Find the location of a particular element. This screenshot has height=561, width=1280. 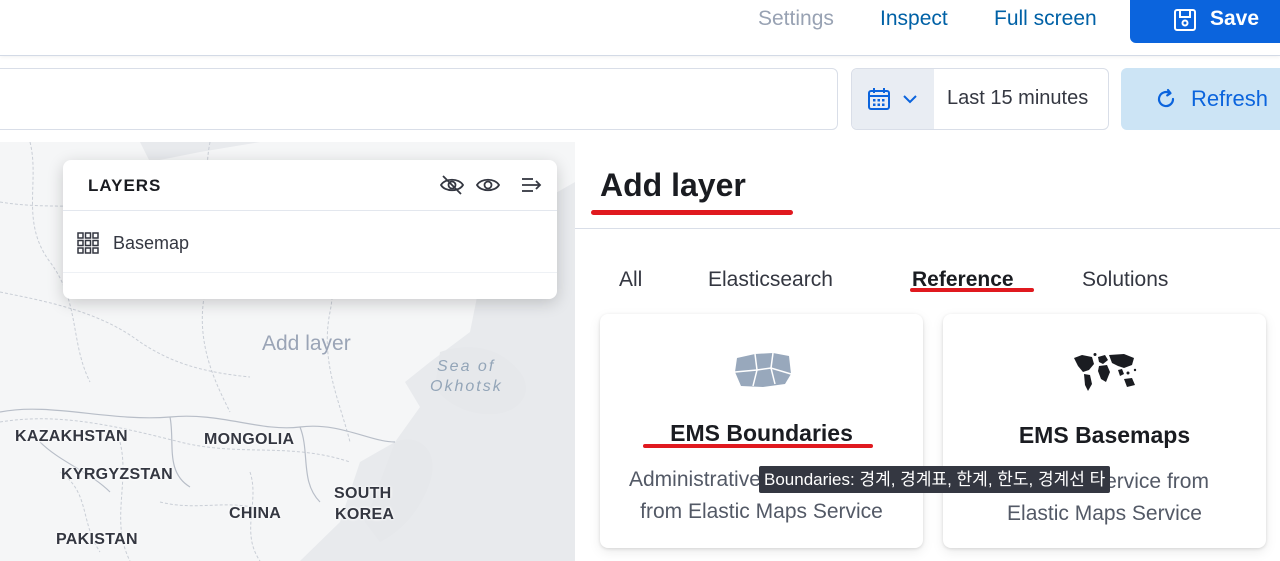

tab-solutions: Solutions is located at coordinates (1125, 280).